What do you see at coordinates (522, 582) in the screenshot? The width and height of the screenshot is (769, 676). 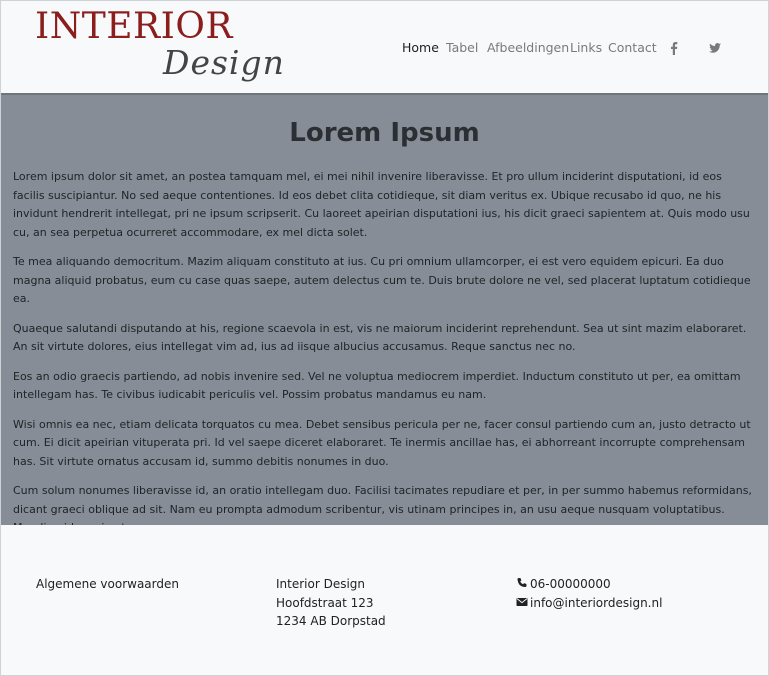 I see `phone-icon` at bounding box center [522, 582].